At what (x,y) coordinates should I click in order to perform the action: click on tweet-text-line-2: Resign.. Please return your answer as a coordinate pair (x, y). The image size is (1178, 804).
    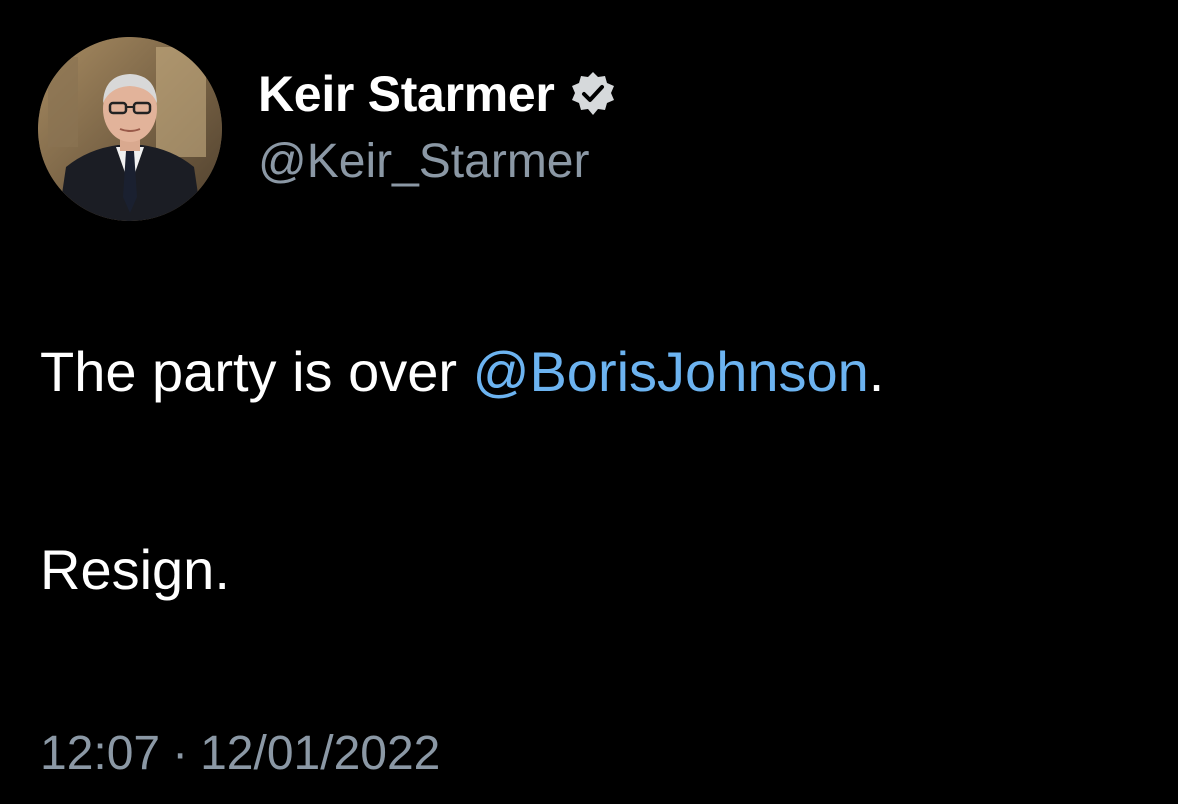
    Looking at the image, I should click on (135, 569).